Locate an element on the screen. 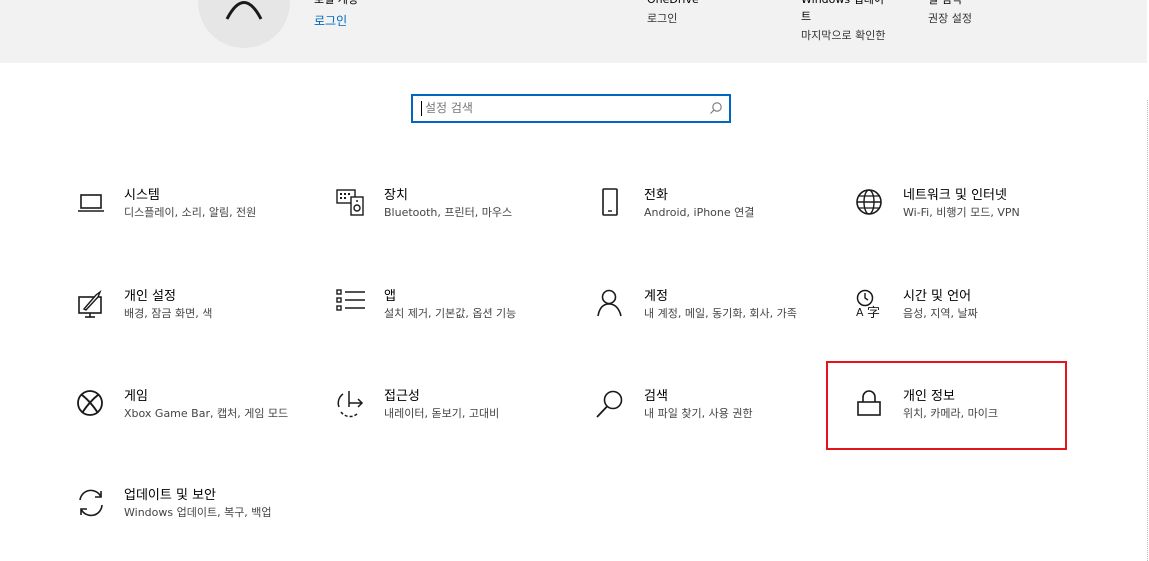  tile-subtitle: Android, iPhone 연결 is located at coordinates (699, 212).